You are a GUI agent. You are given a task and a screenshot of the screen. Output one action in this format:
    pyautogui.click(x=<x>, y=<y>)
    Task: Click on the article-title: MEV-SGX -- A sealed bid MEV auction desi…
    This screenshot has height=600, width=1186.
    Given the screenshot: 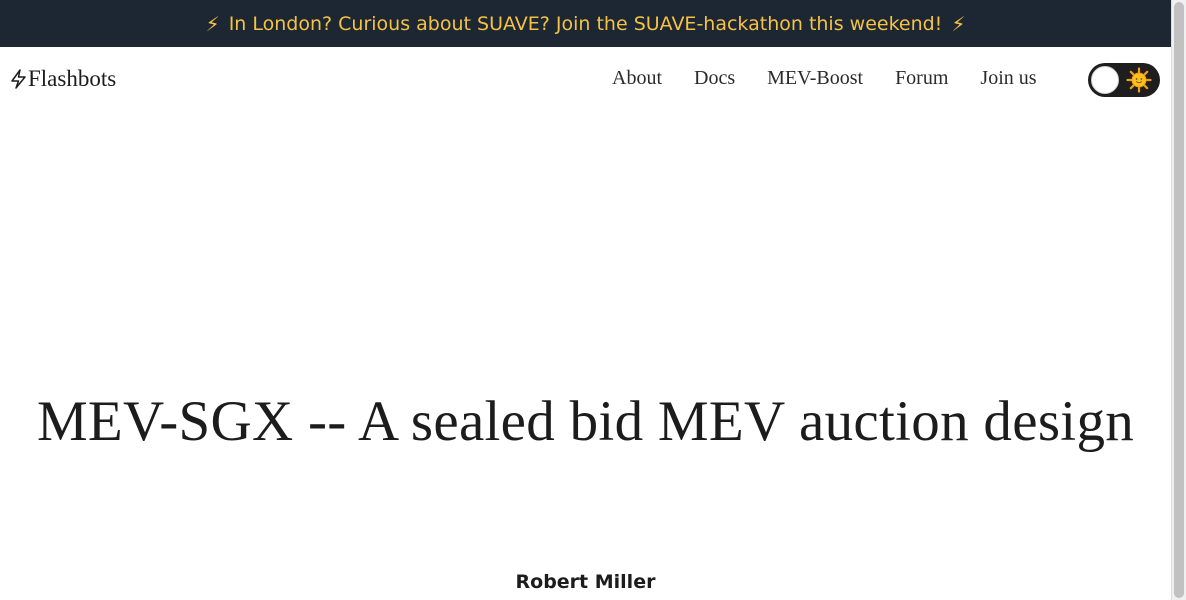 What is the action you would take?
    pyautogui.click(x=585, y=421)
    